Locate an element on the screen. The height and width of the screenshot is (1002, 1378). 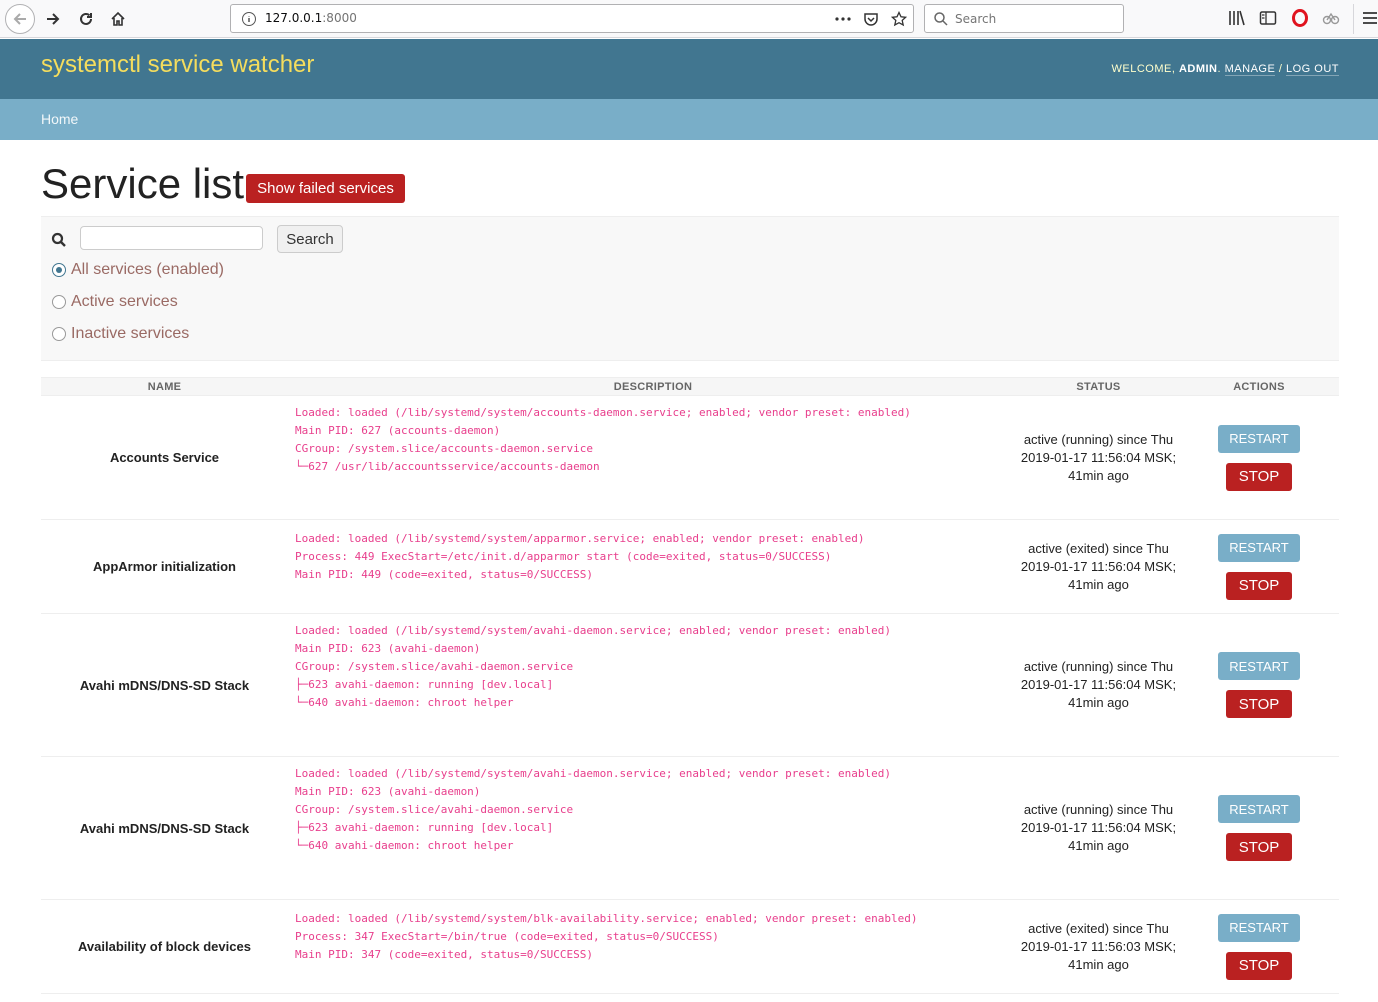
breadcrumb: Home is located at coordinates (689, 119).